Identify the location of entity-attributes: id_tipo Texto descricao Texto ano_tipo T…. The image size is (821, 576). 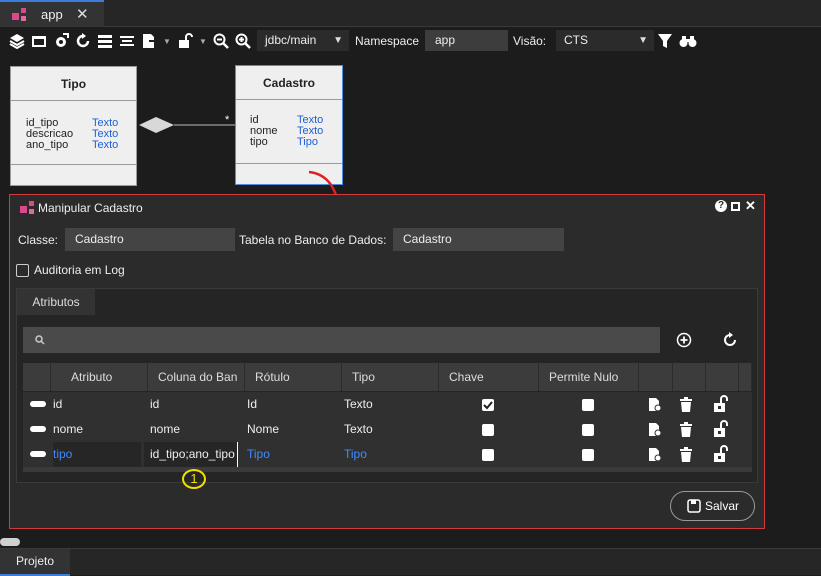
(73, 133).